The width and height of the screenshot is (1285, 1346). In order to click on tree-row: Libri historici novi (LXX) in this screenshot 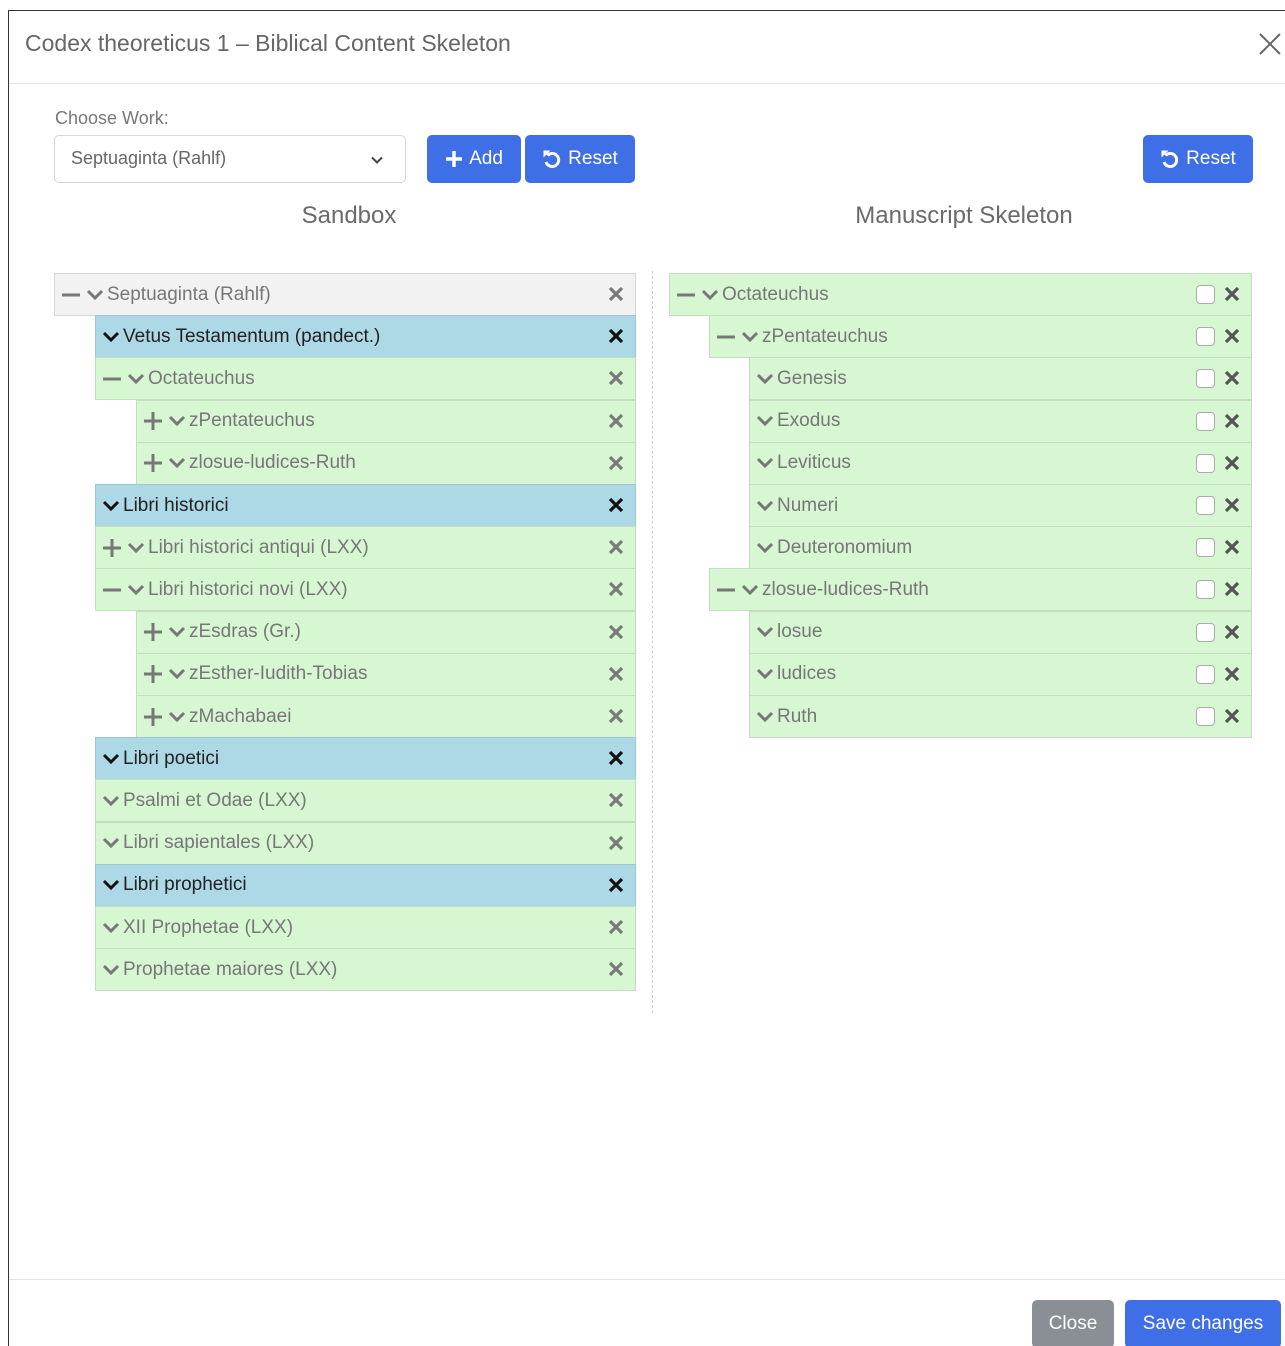, I will do `click(365, 590)`.